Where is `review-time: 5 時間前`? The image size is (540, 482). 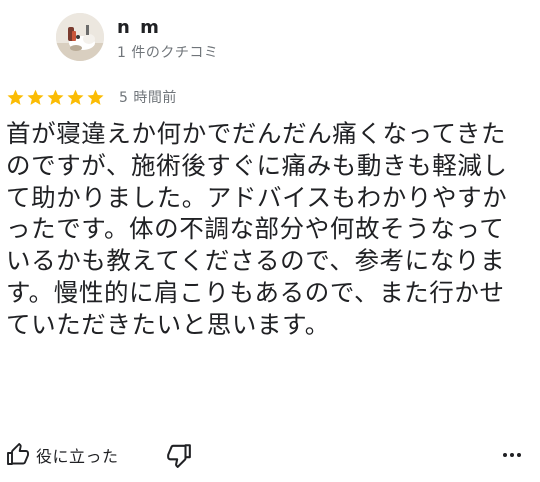 review-time: 5 時間前 is located at coordinates (148, 98).